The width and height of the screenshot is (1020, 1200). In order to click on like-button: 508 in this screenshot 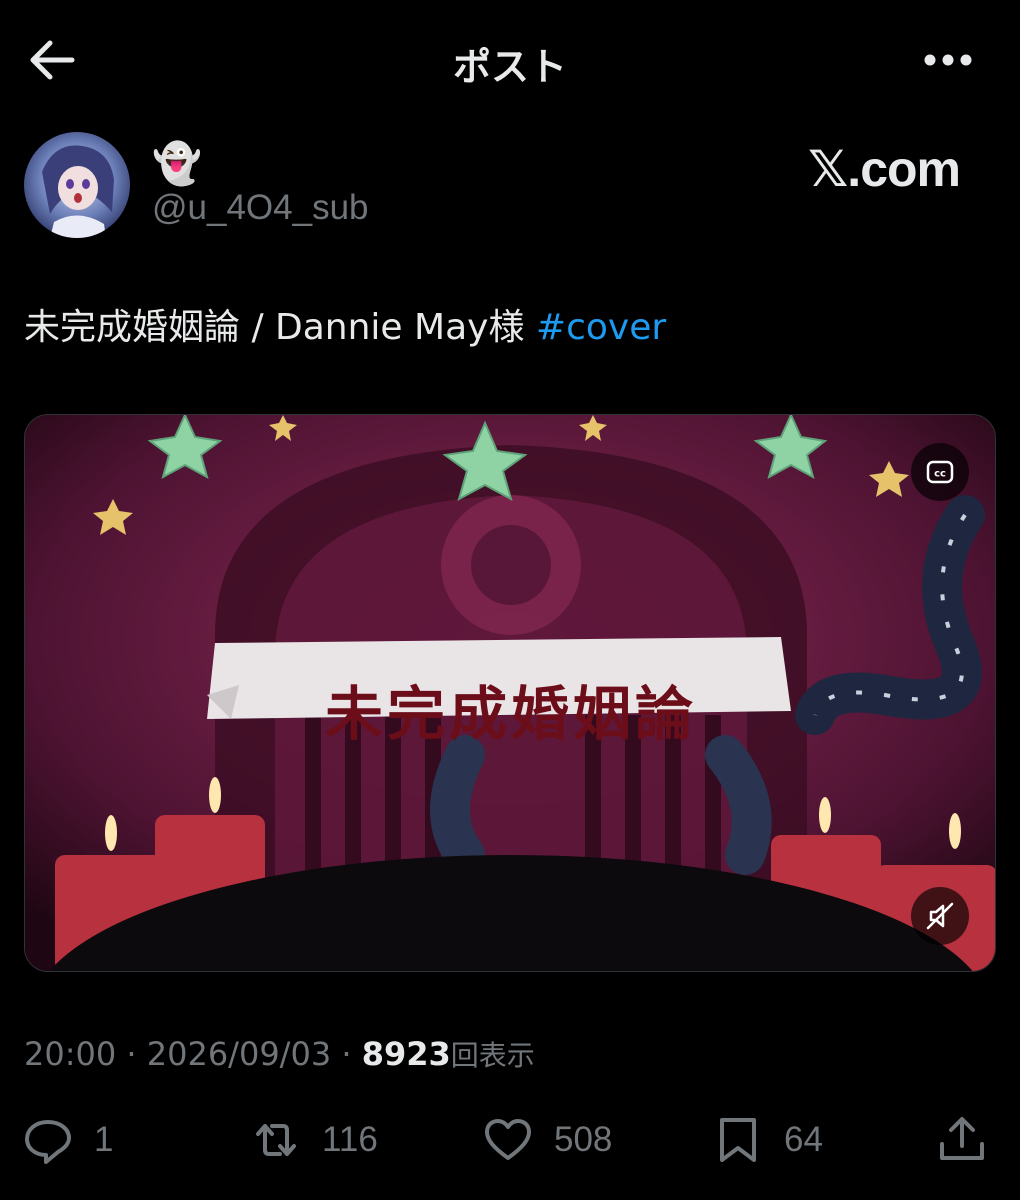, I will do `click(547, 1140)`.